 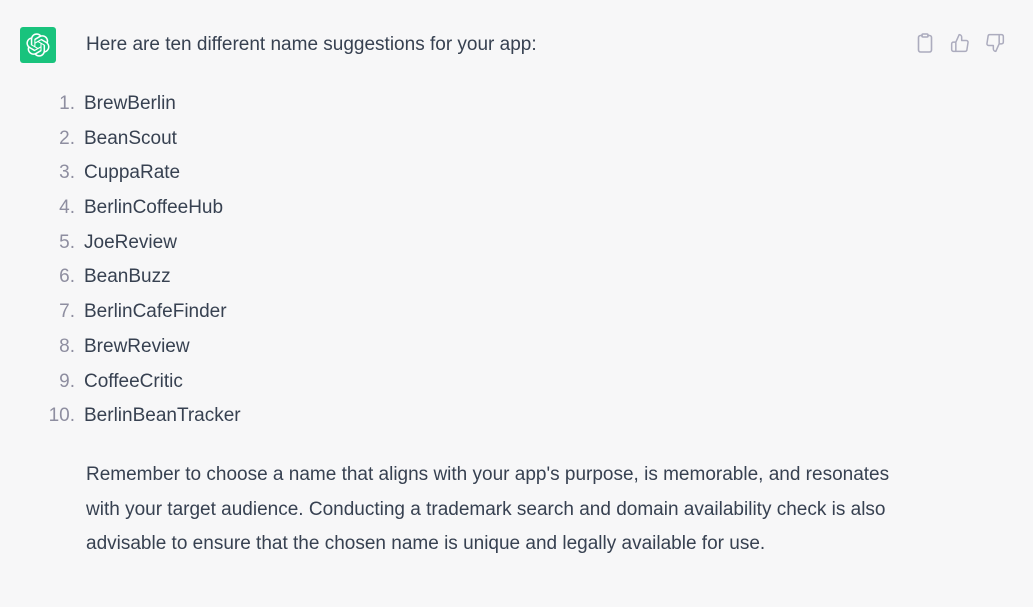 What do you see at coordinates (155, 312) in the screenshot?
I see `app-name: BerlinCafeFinder` at bounding box center [155, 312].